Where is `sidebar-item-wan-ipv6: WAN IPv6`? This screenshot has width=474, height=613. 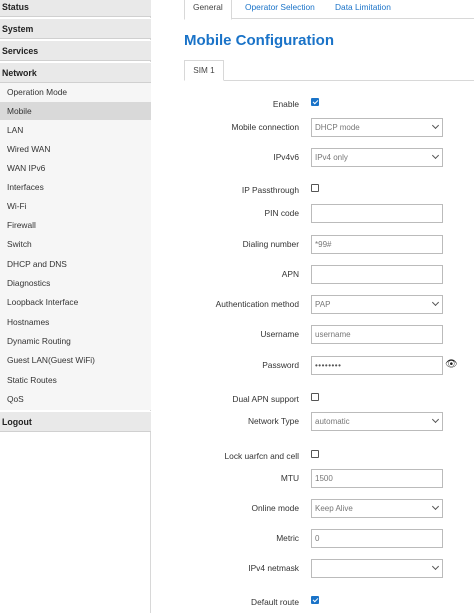 sidebar-item-wan-ipv6: WAN IPv6 is located at coordinates (75, 168).